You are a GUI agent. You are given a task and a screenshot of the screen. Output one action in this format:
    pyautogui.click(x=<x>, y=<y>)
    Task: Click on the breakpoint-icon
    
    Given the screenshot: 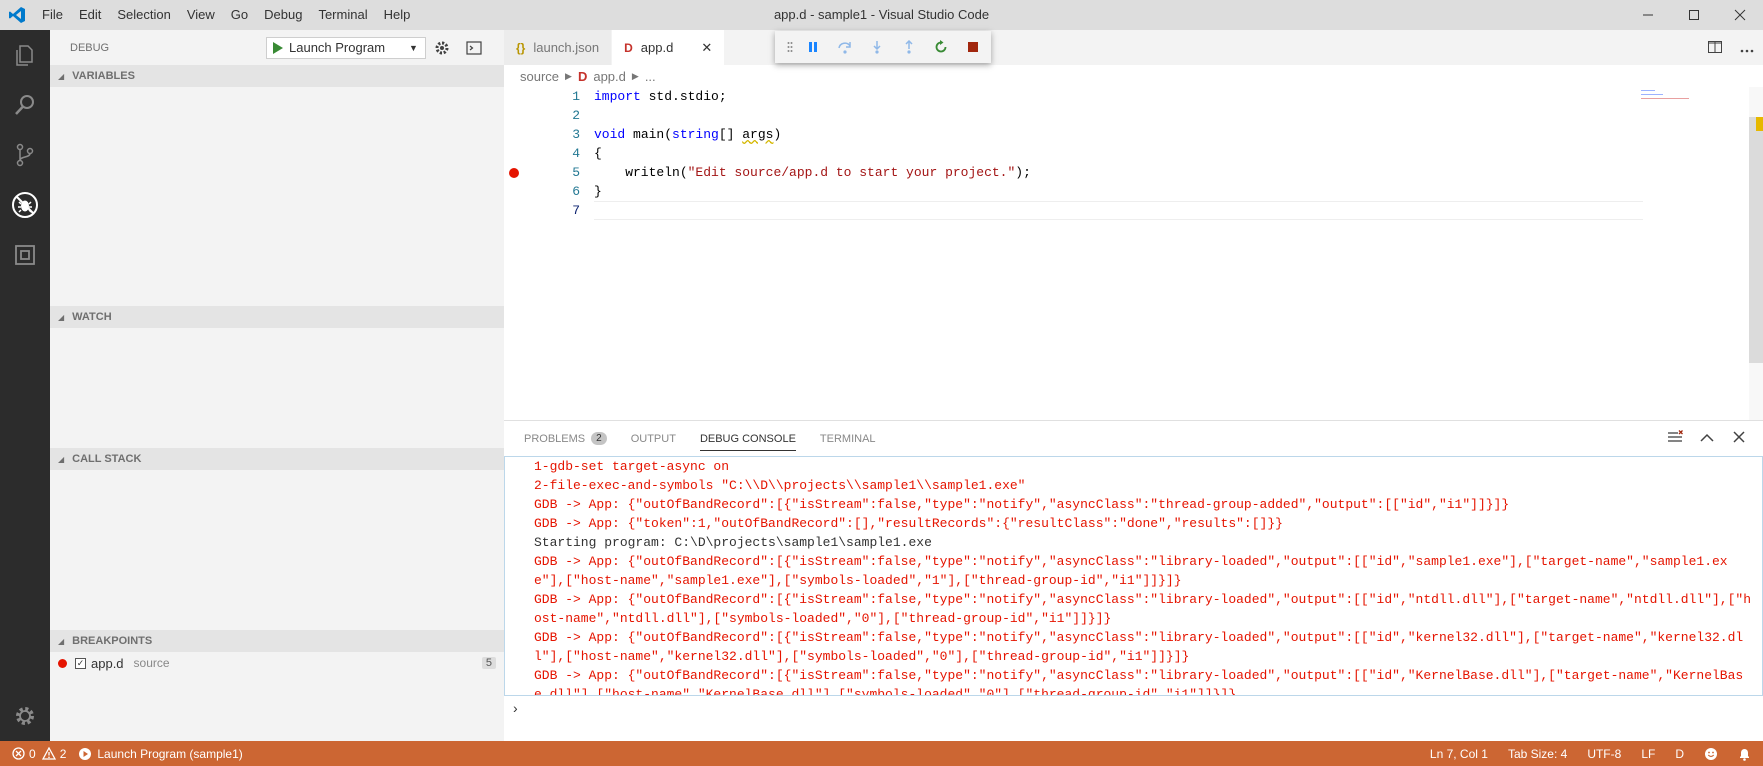 What is the action you would take?
    pyautogui.click(x=514, y=173)
    